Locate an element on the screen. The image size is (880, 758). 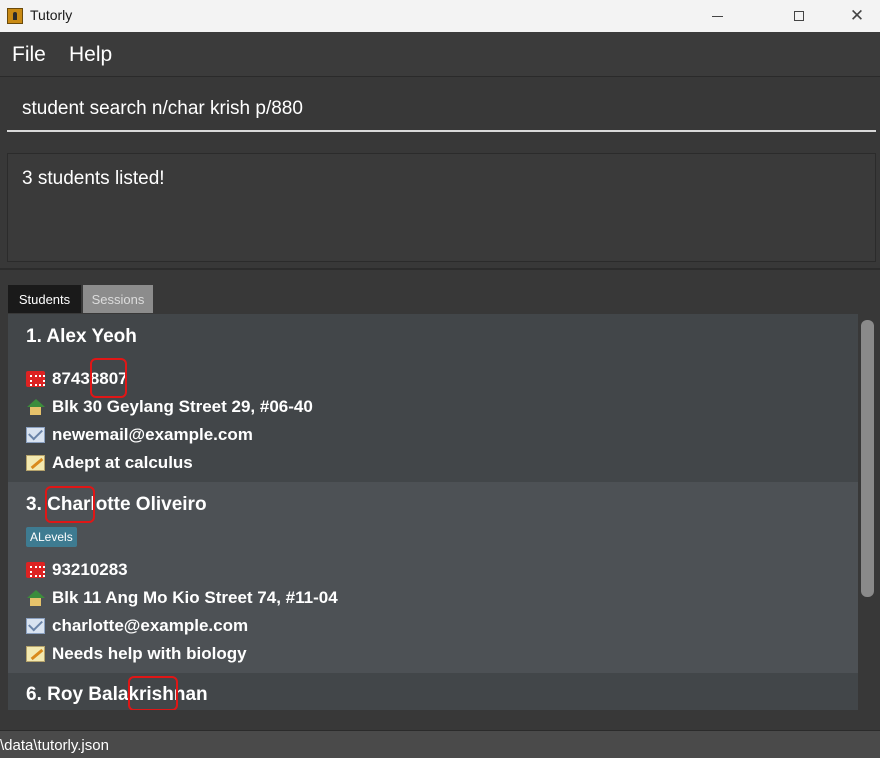
student-note-row: Adept at calculus is located at coordinates (109, 463).